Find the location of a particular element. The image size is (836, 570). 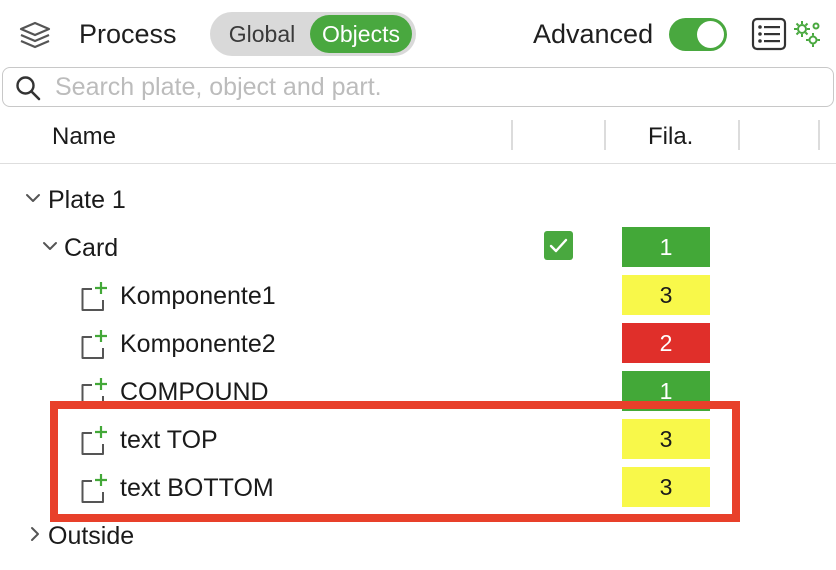

object-label: Card is located at coordinates (91, 248).